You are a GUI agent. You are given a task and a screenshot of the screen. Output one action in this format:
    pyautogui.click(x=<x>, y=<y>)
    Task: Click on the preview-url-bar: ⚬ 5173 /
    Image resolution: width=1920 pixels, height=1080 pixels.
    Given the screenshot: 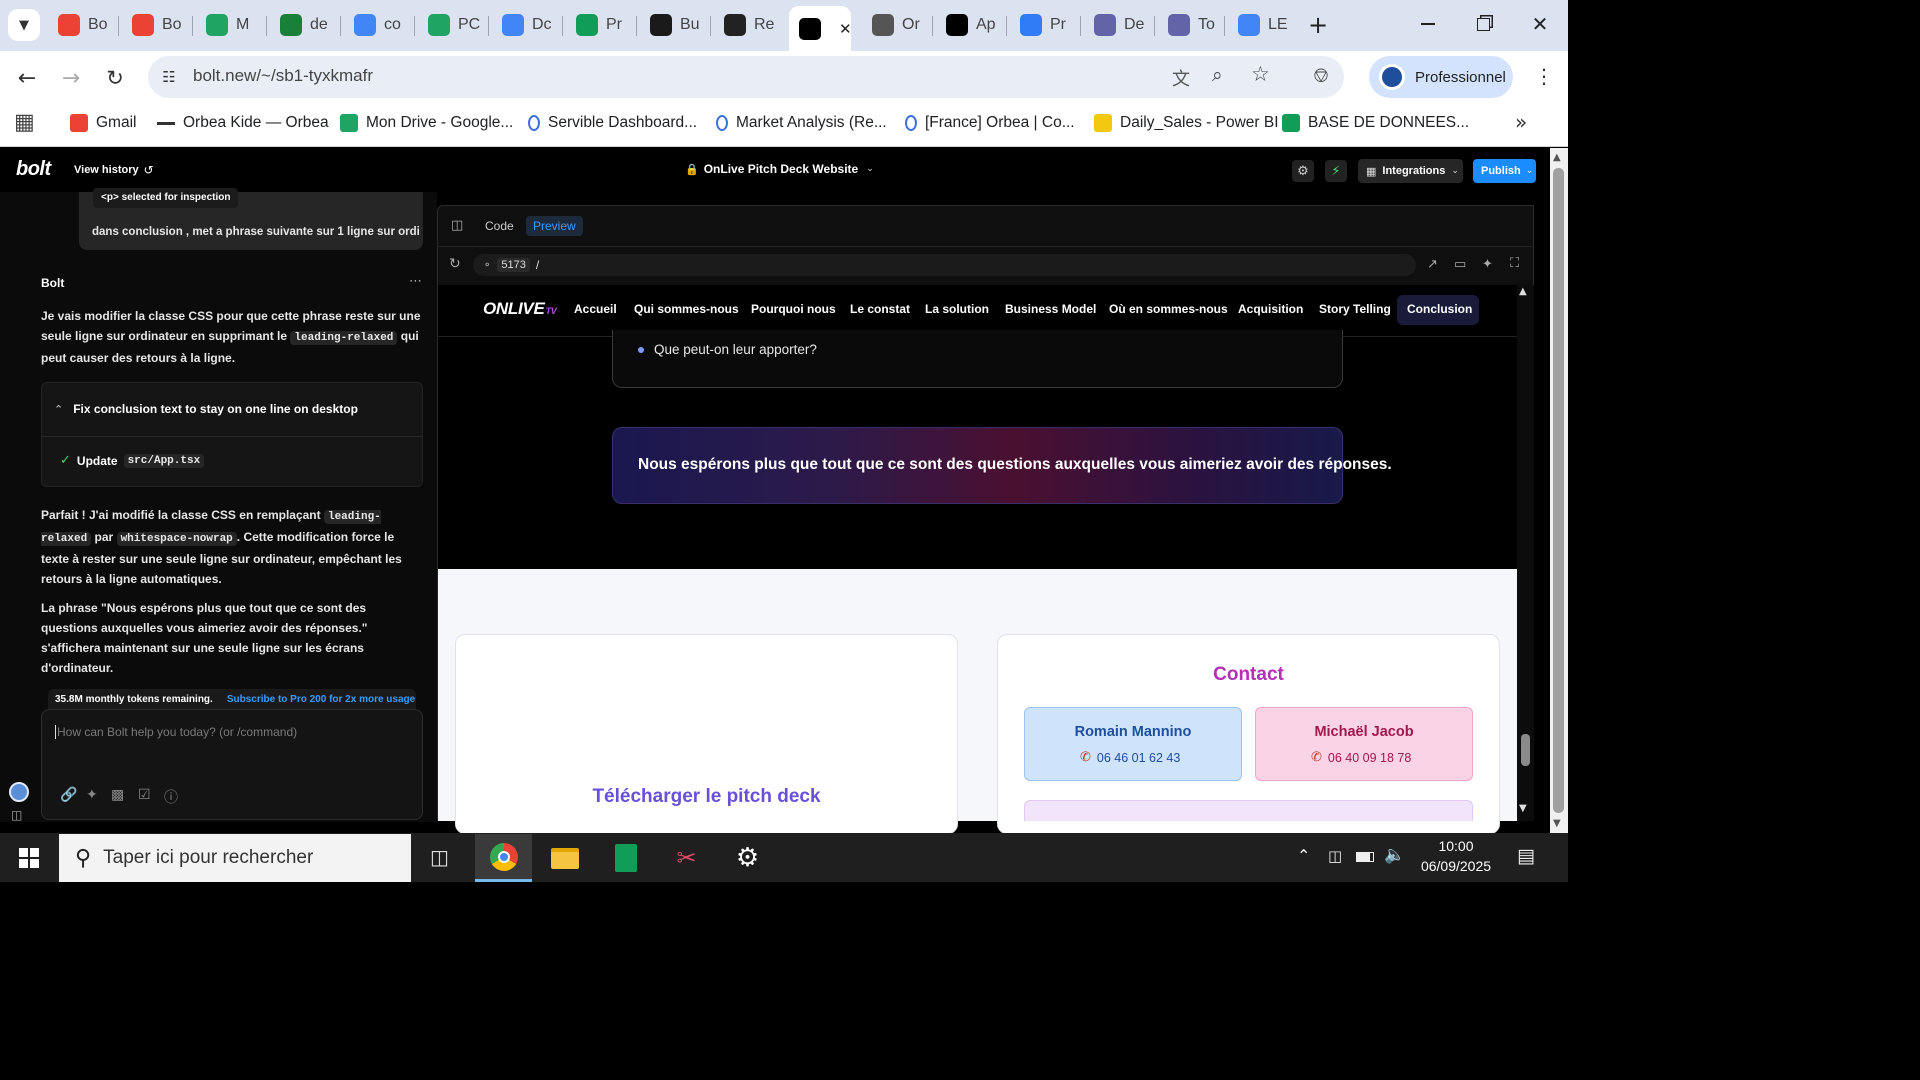 What is the action you would take?
    pyautogui.click(x=944, y=265)
    